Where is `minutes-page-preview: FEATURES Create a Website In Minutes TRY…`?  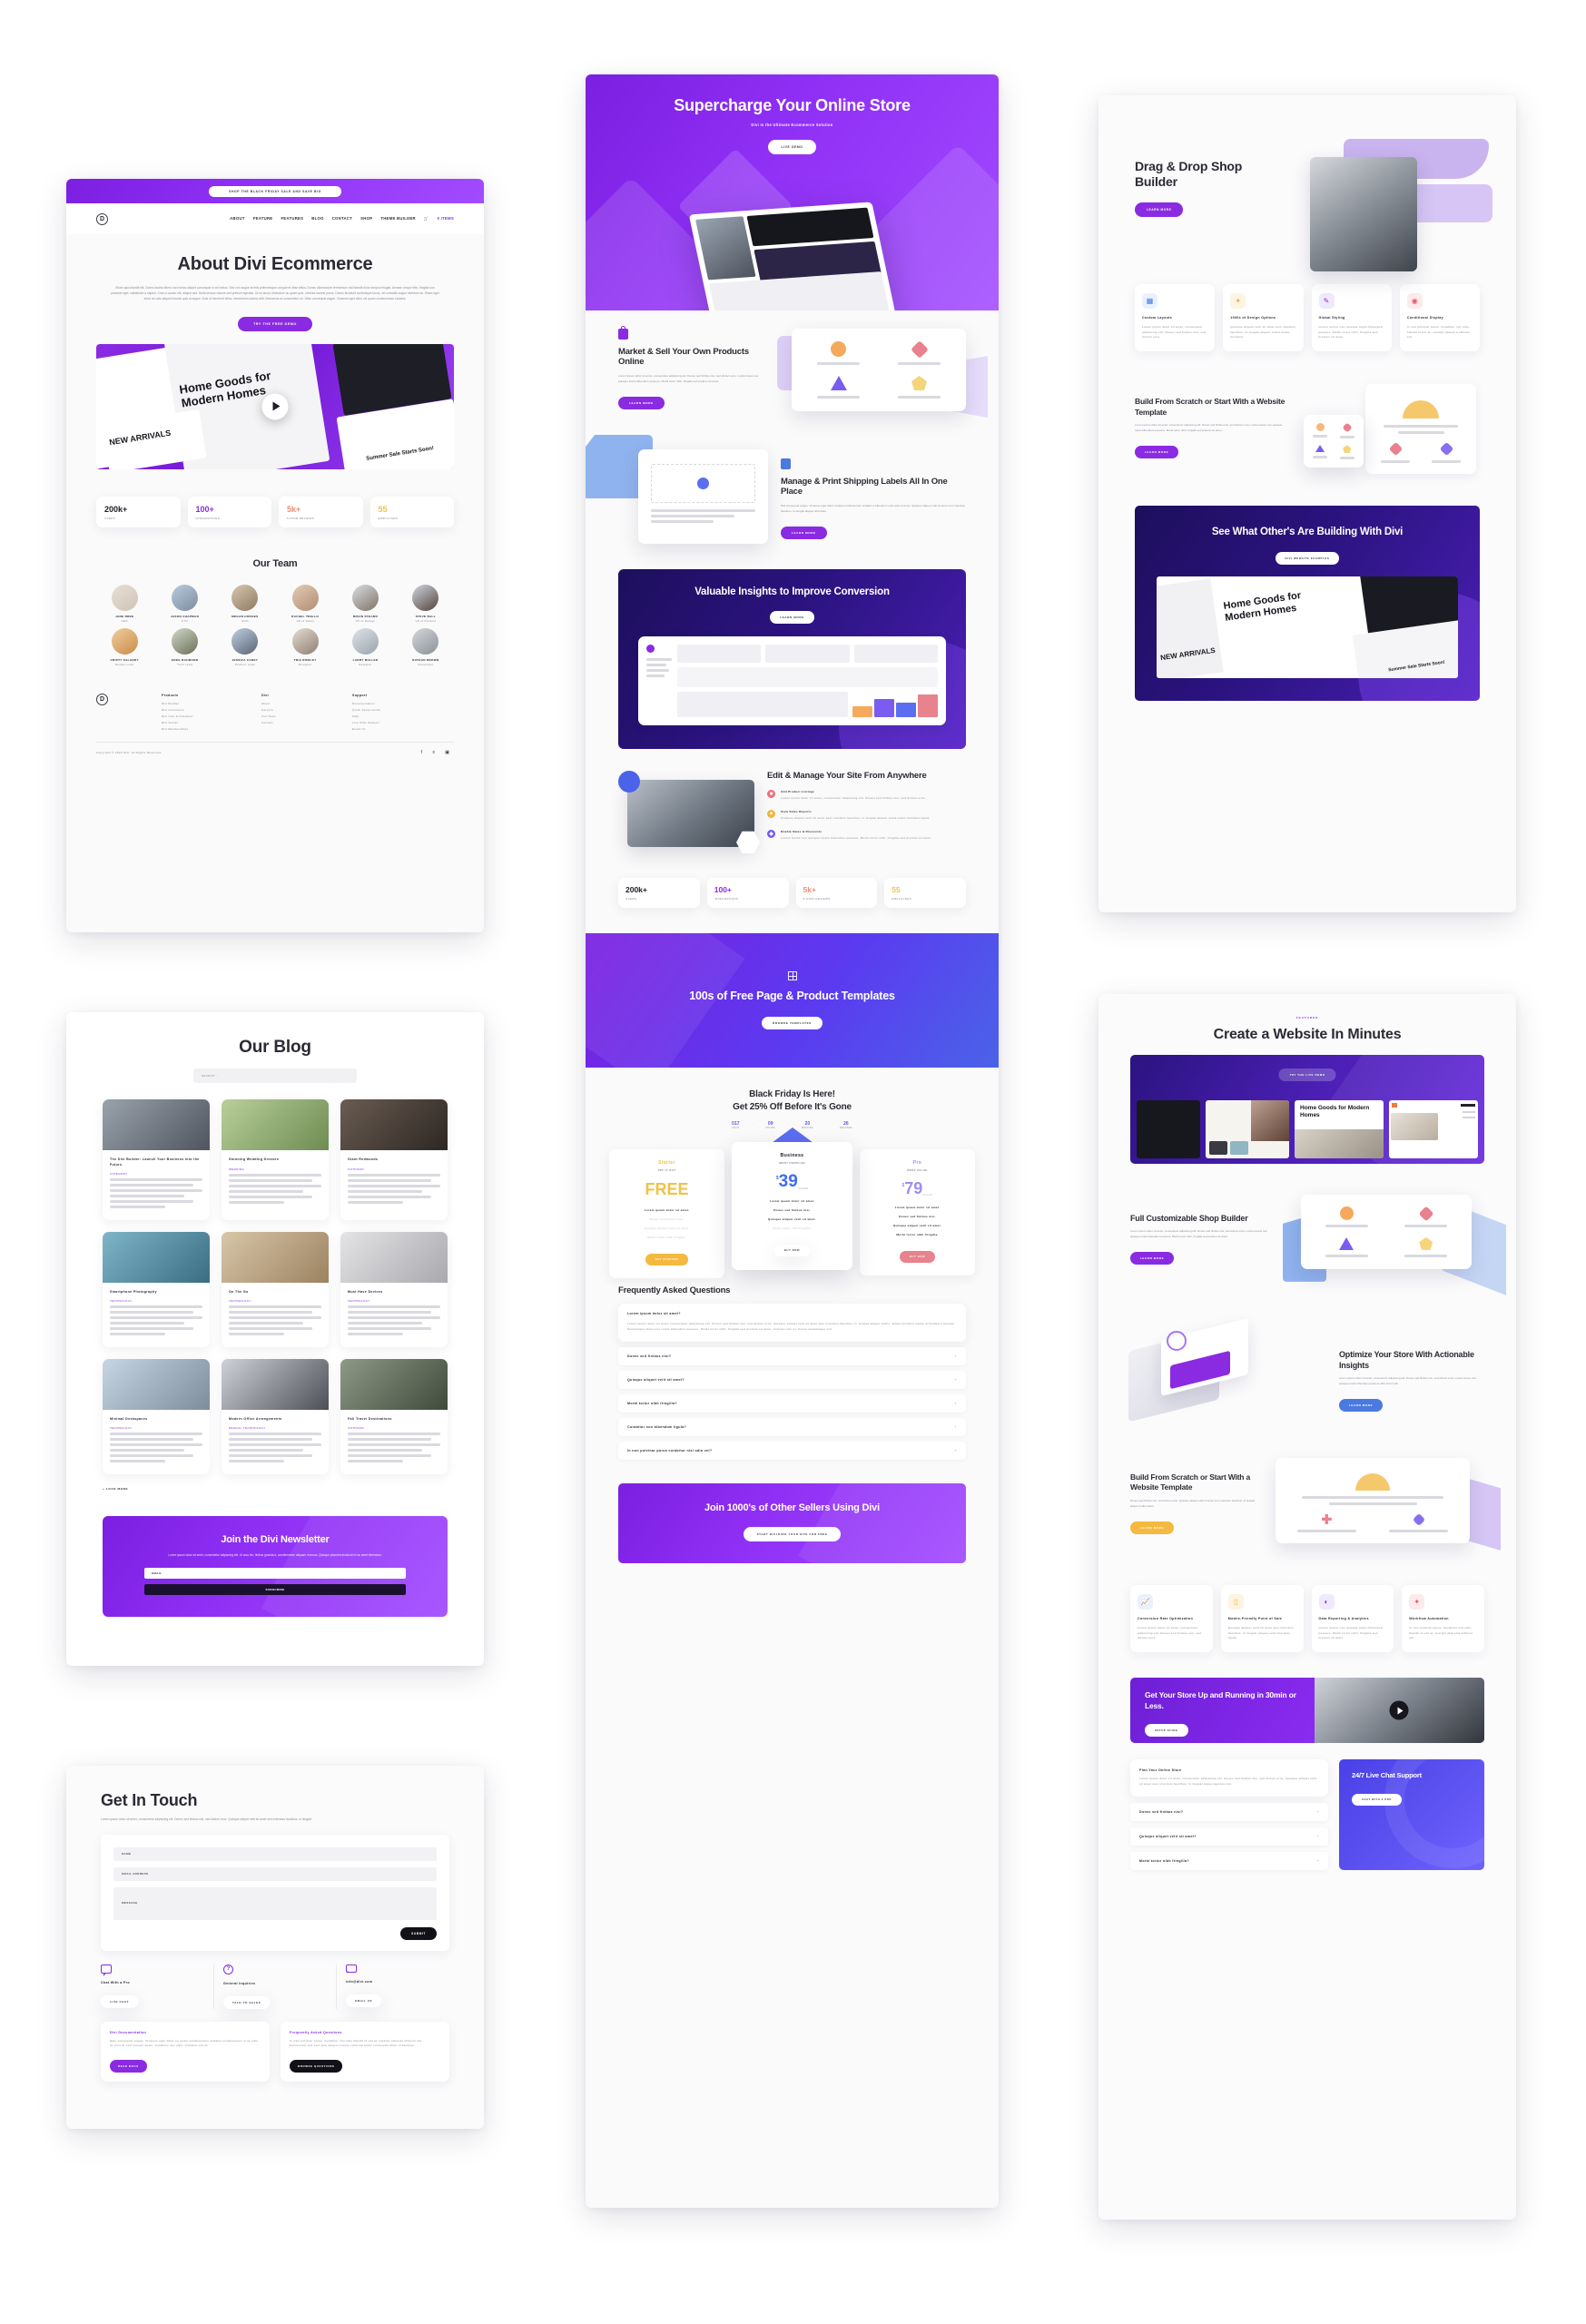 minutes-page-preview: FEATURES Create a Website In Minutes TRY… is located at coordinates (1307, 1607).